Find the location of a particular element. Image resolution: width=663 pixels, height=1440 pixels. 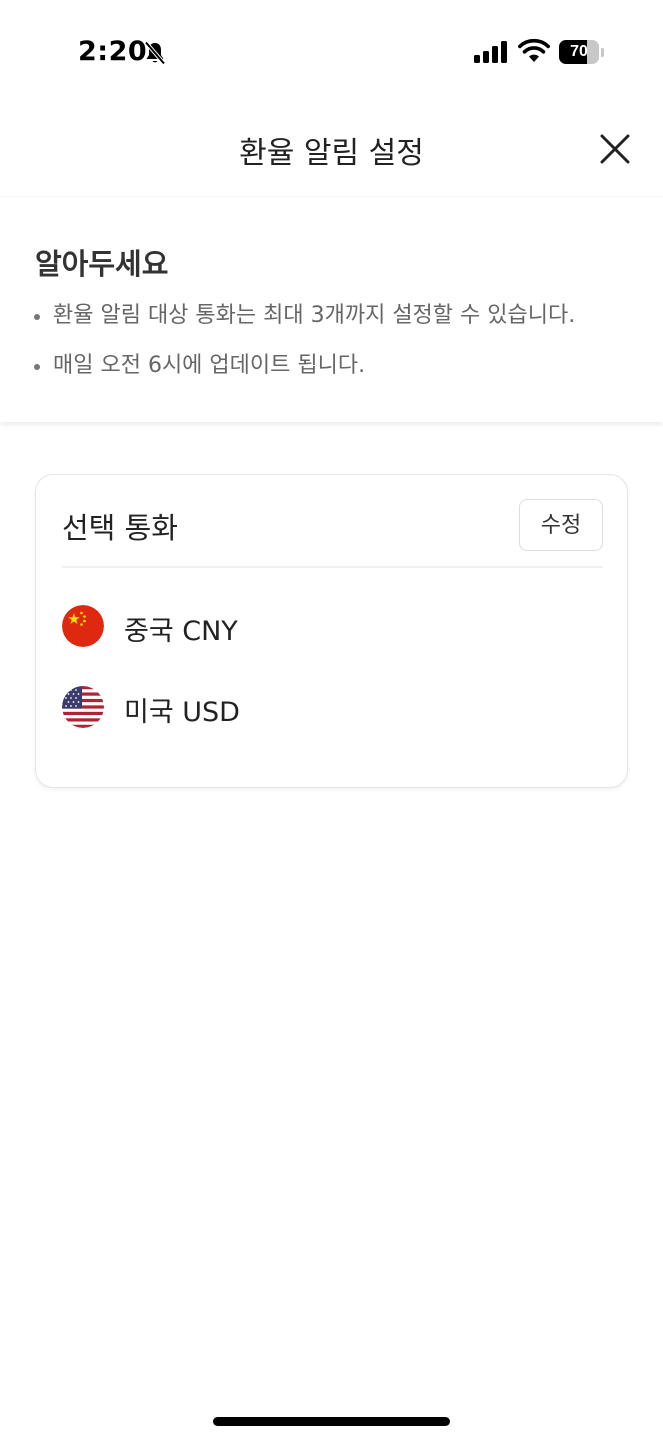

wifi-icon is located at coordinates (534, 50).